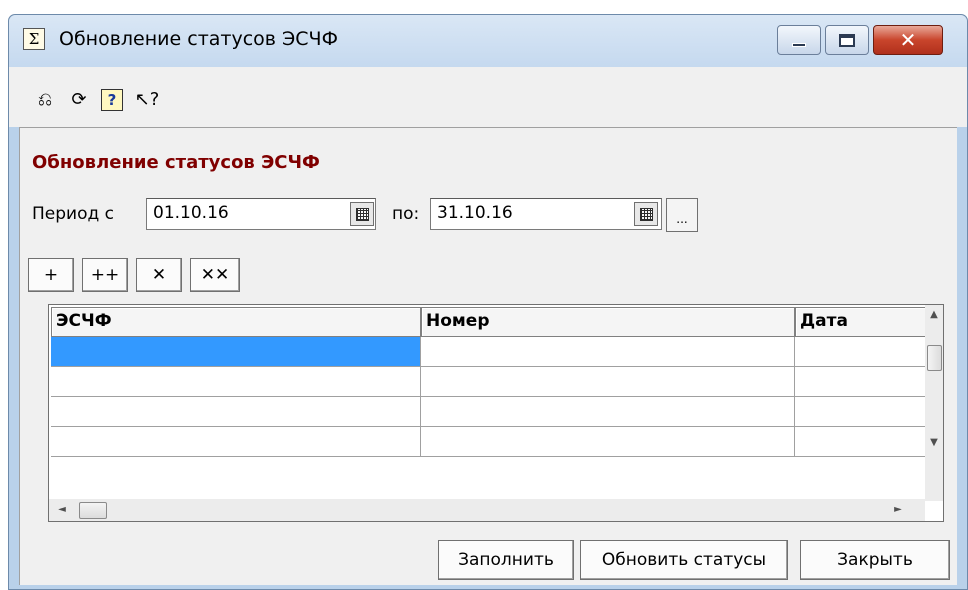 This screenshot has width=968, height=590. What do you see at coordinates (62, 510) in the screenshot?
I see `scroll-left-icon: ◄` at bounding box center [62, 510].